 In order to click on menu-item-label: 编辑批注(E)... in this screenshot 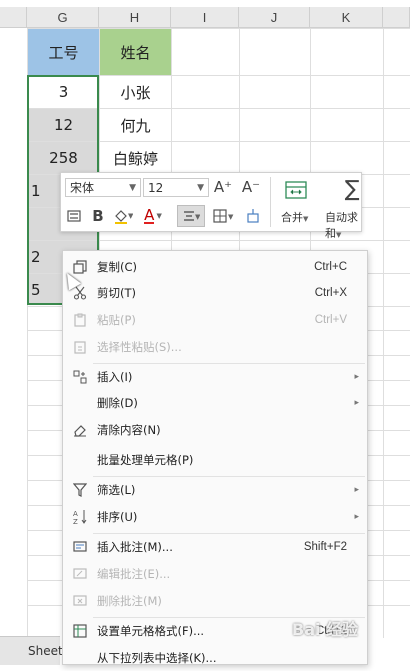, I will do `click(134, 574)`.